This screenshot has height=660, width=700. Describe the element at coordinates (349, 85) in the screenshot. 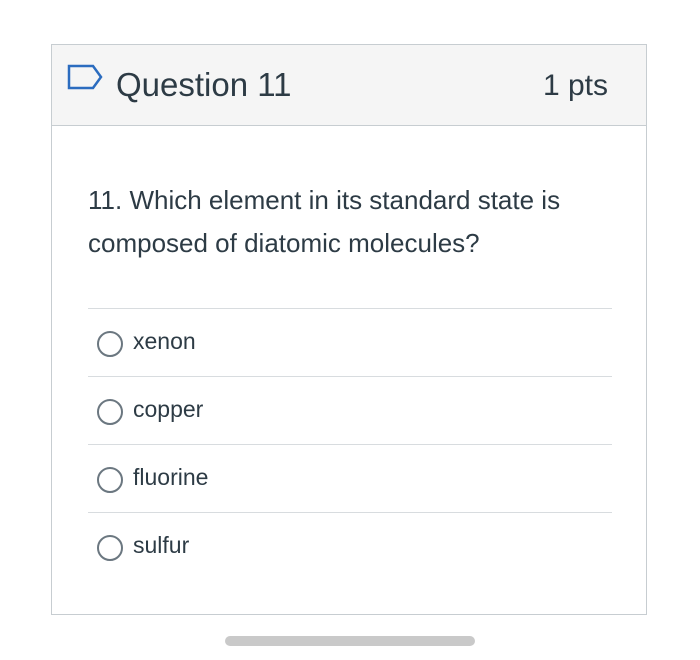

I see `question-header: Question 11 1 pts` at that location.